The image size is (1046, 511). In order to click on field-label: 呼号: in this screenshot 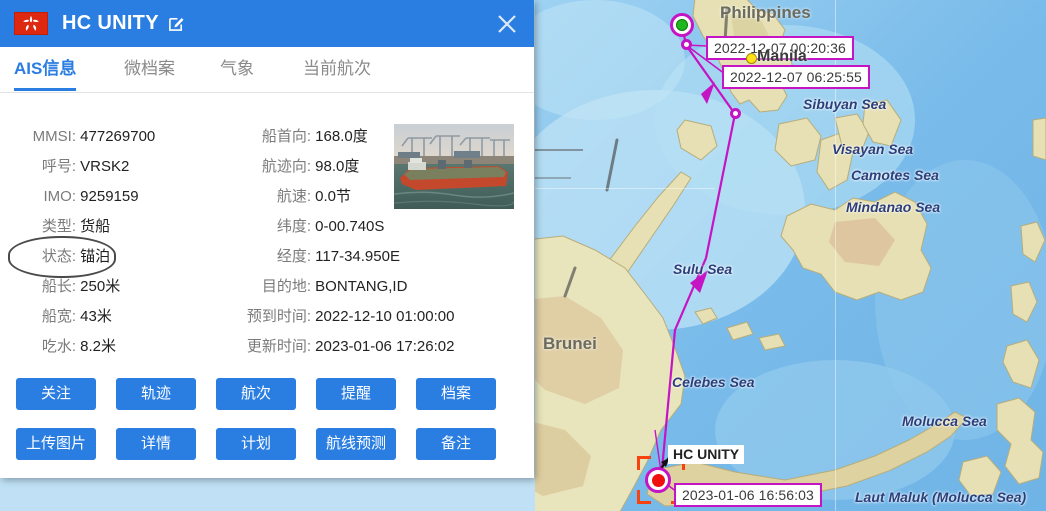, I will do `click(58, 166)`.